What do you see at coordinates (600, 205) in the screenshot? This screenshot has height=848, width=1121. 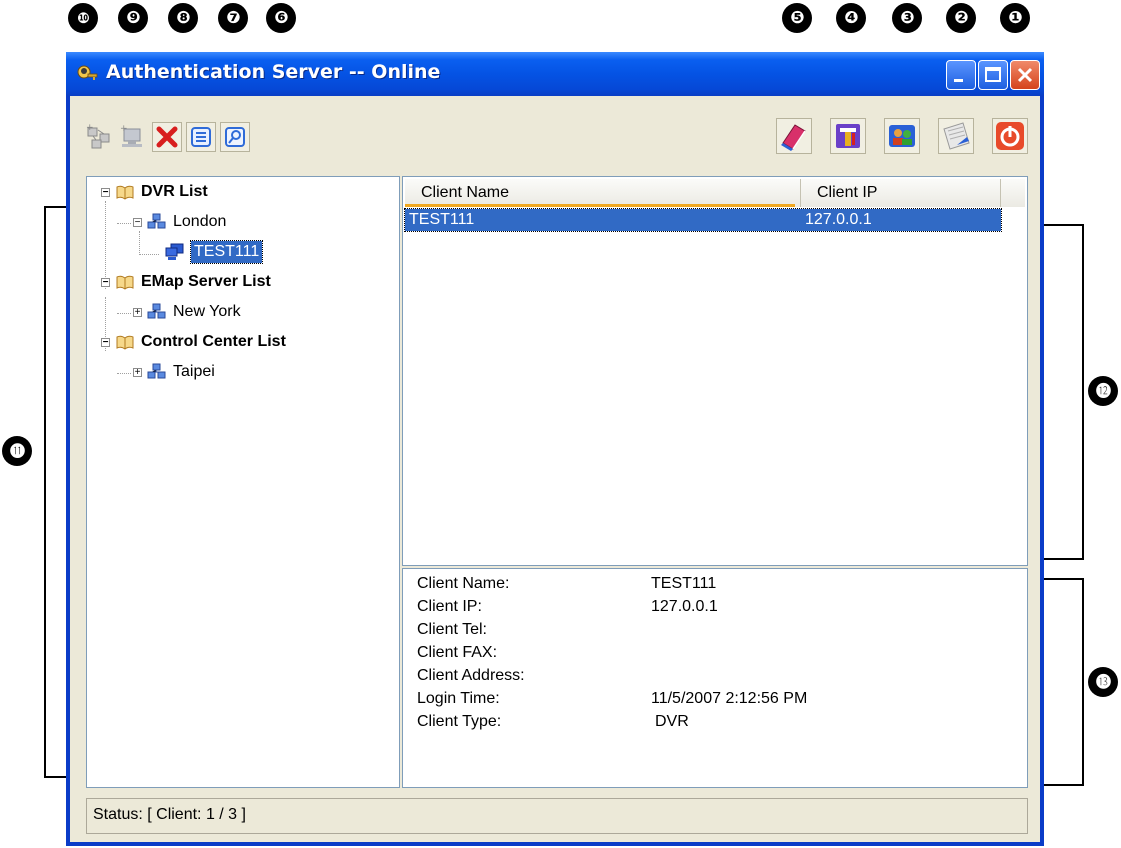 I see `sort-indicator` at bounding box center [600, 205].